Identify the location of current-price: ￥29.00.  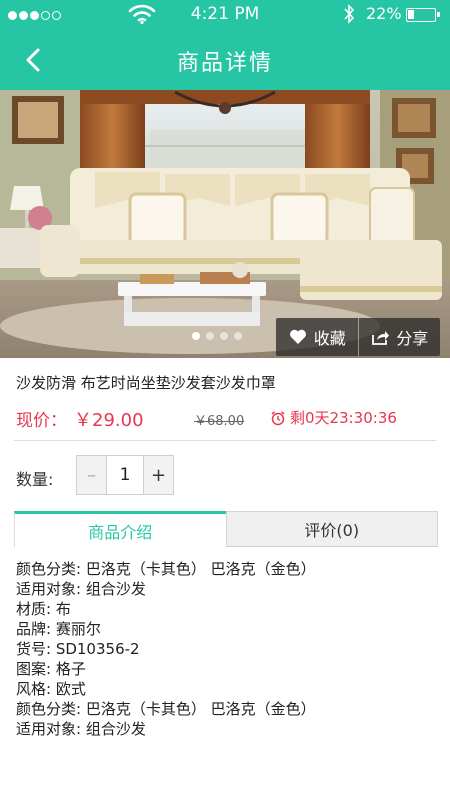
(109, 420).